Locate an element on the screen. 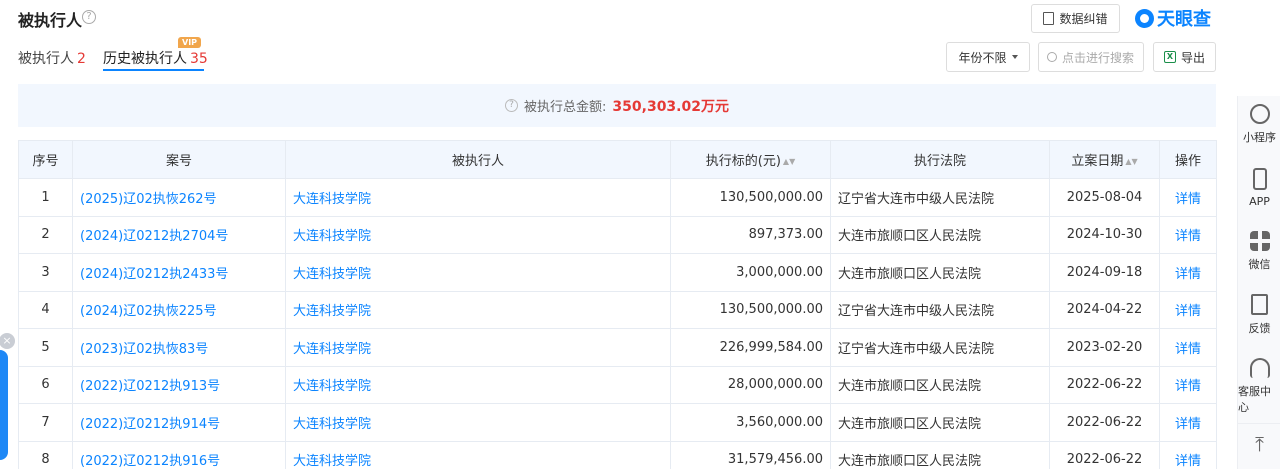 The height and width of the screenshot is (469, 1280). cell-filing-date: 2024-10-30 is located at coordinates (1104, 234).